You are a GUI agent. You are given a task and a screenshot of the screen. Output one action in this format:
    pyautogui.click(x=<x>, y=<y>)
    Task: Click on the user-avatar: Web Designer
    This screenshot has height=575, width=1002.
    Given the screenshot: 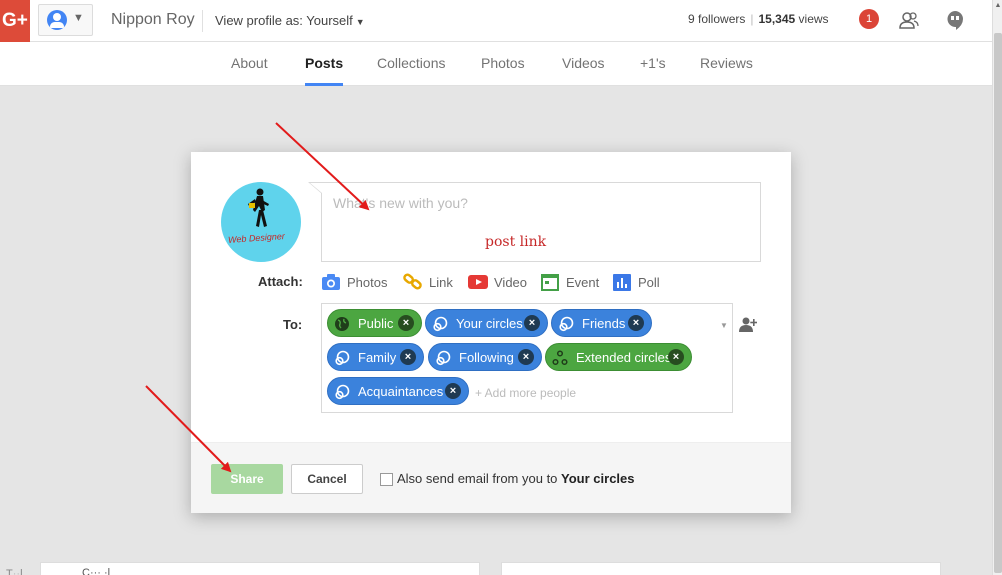 What is the action you would take?
    pyautogui.click(x=261, y=222)
    